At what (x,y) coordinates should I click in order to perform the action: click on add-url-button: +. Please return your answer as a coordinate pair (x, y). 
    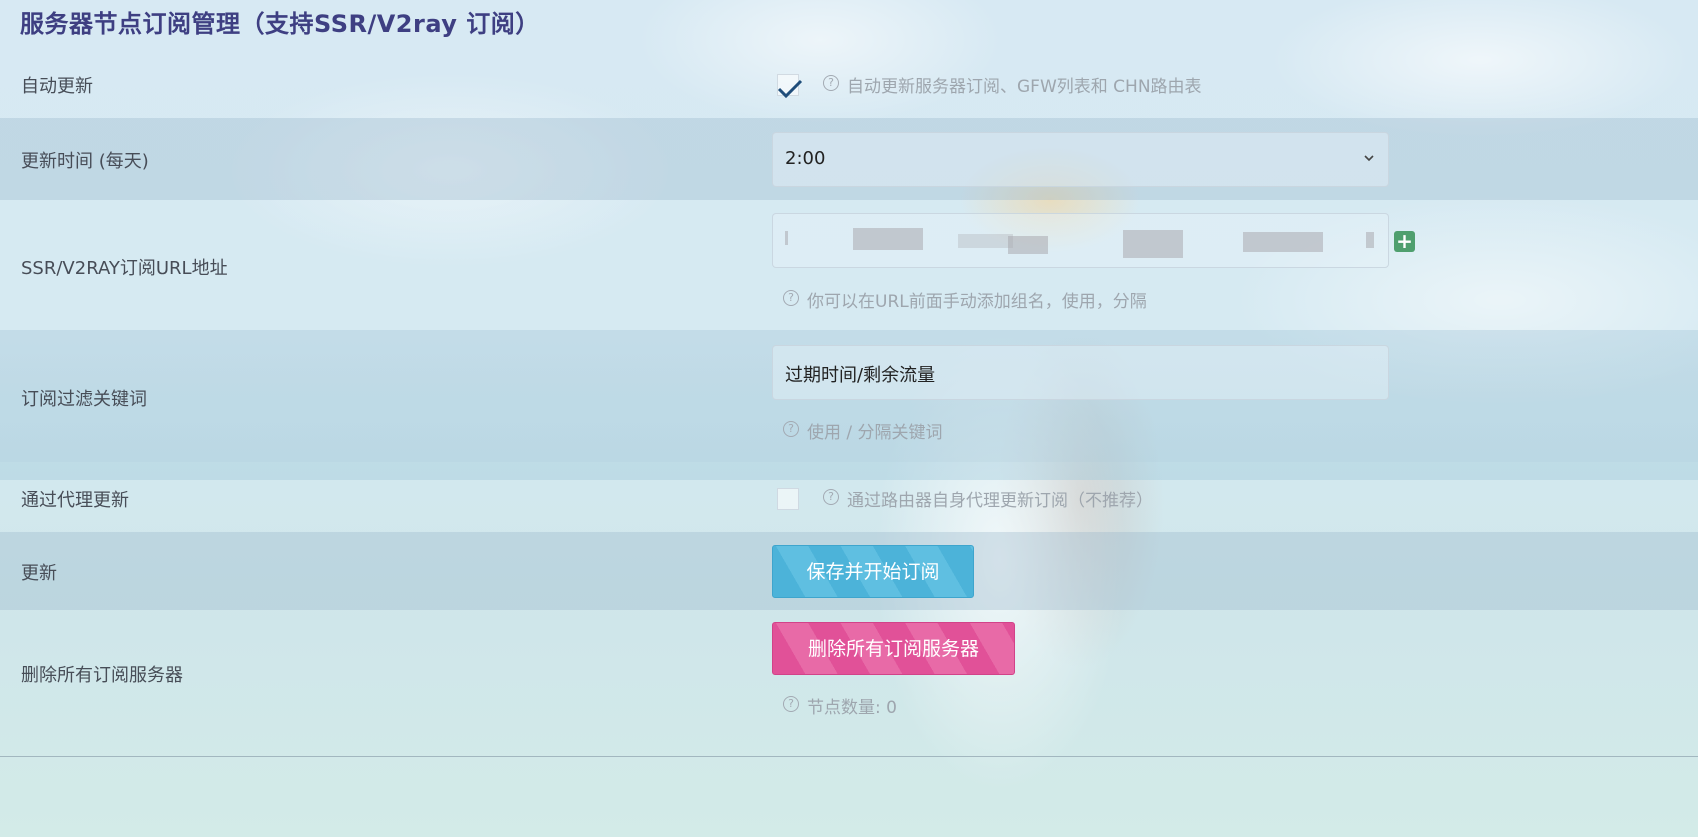
    Looking at the image, I should click on (1404, 241).